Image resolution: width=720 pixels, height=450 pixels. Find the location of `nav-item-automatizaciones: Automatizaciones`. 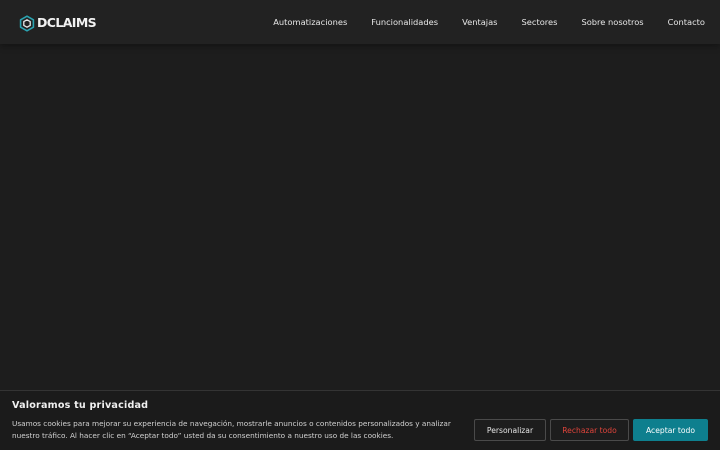

nav-item-automatizaciones: Automatizaciones is located at coordinates (310, 22).